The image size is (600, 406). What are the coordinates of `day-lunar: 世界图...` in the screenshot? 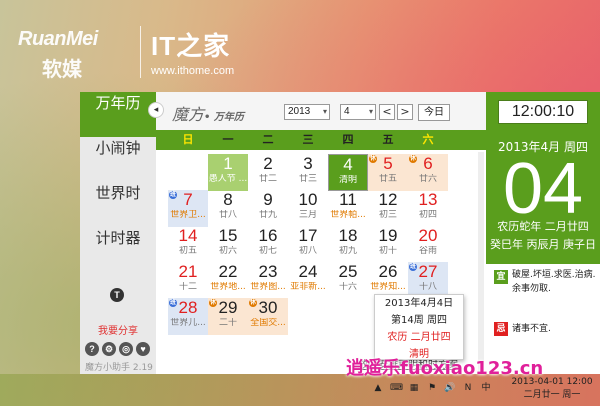 It's located at (268, 287).